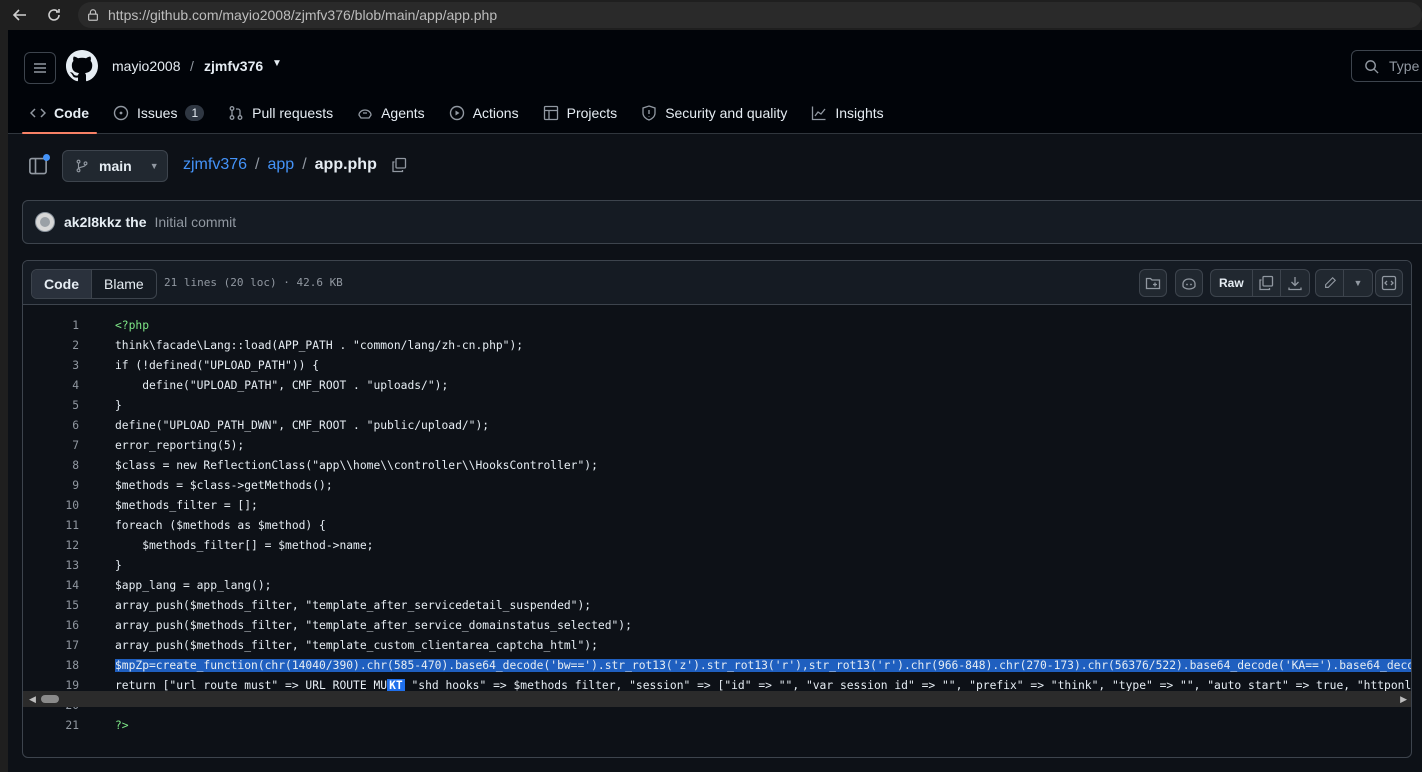 The height and width of the screenshot is (772, 1422). I want to click on menu-button, so click(40, 68).